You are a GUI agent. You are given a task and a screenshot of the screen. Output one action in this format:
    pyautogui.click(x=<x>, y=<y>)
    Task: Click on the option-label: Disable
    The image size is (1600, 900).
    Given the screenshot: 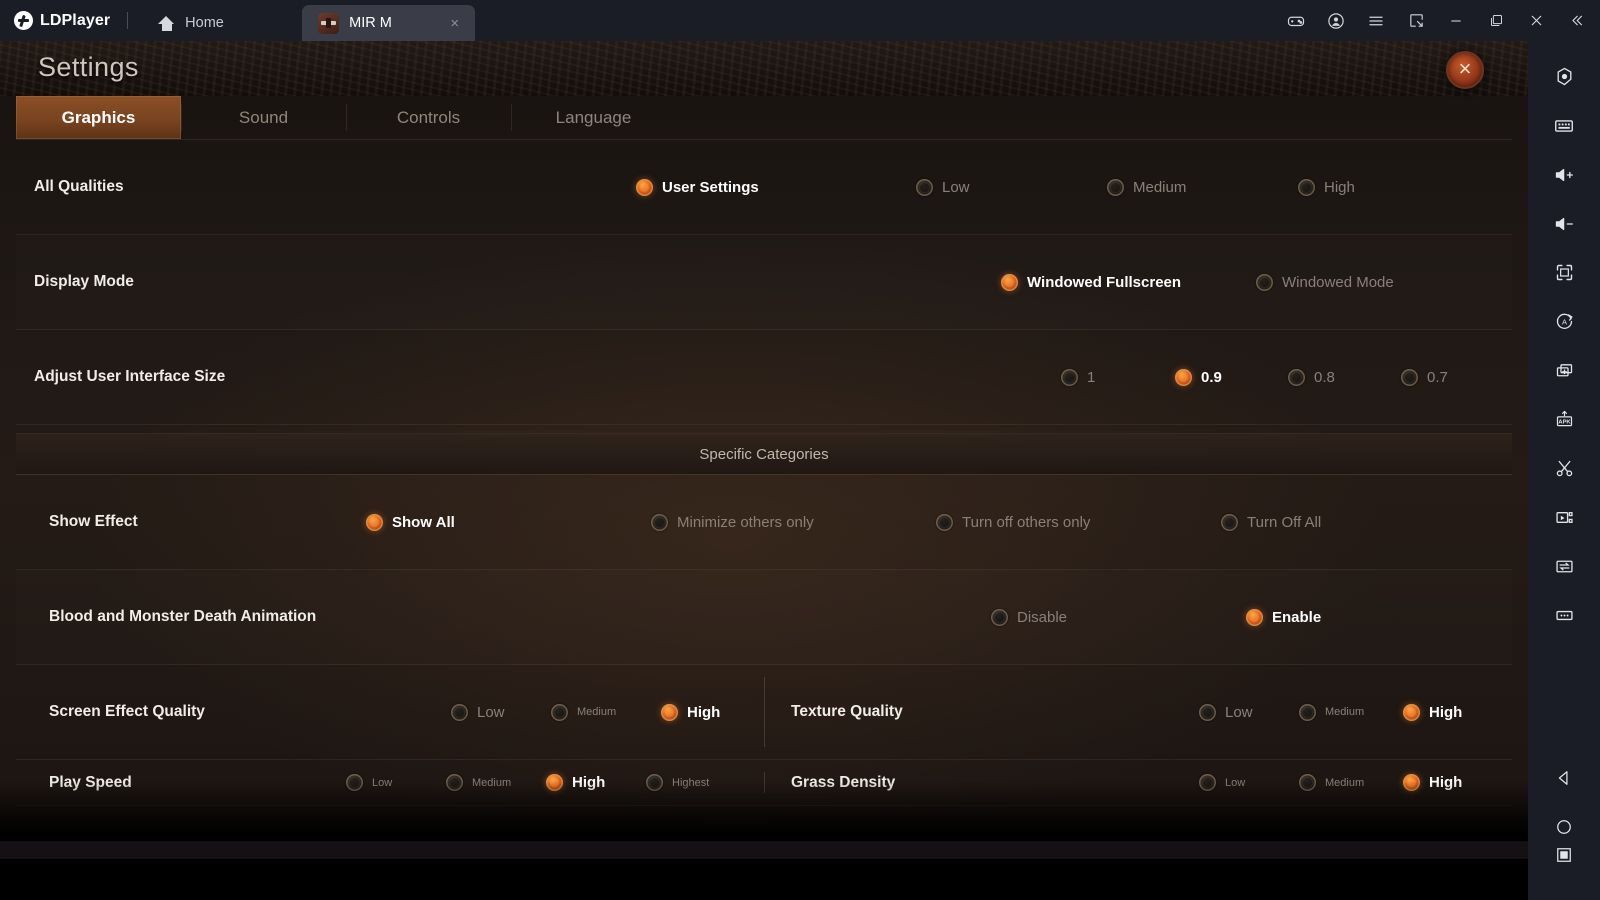 What is the action you would take?
    pyautogui.click(x=1042, y=617)
    